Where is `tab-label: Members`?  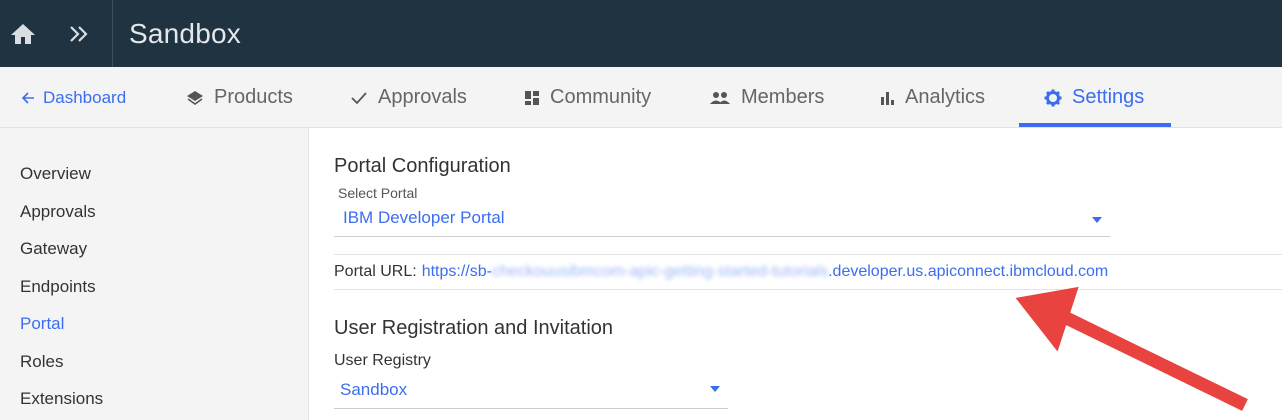
tab-label: Members is located at coordinates (783, 97).